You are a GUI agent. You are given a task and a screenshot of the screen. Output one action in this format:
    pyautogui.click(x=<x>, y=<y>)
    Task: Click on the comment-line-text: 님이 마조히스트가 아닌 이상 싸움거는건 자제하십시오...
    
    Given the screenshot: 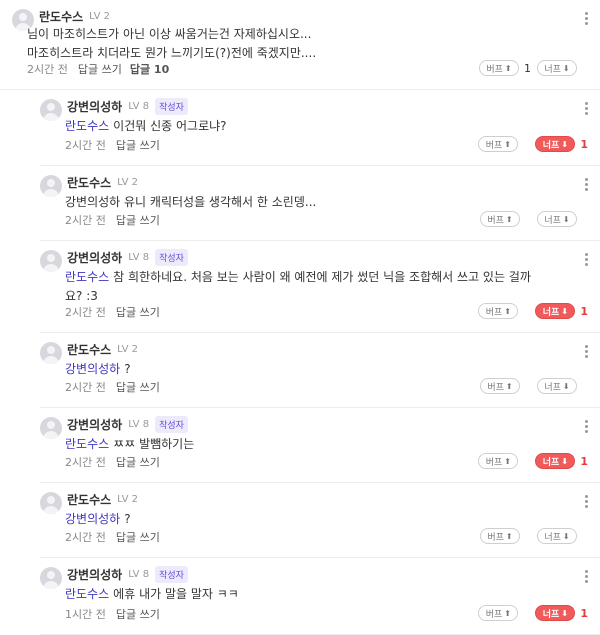 What is the action you would take?
    pyautogui.click(x=169, y=34)
    